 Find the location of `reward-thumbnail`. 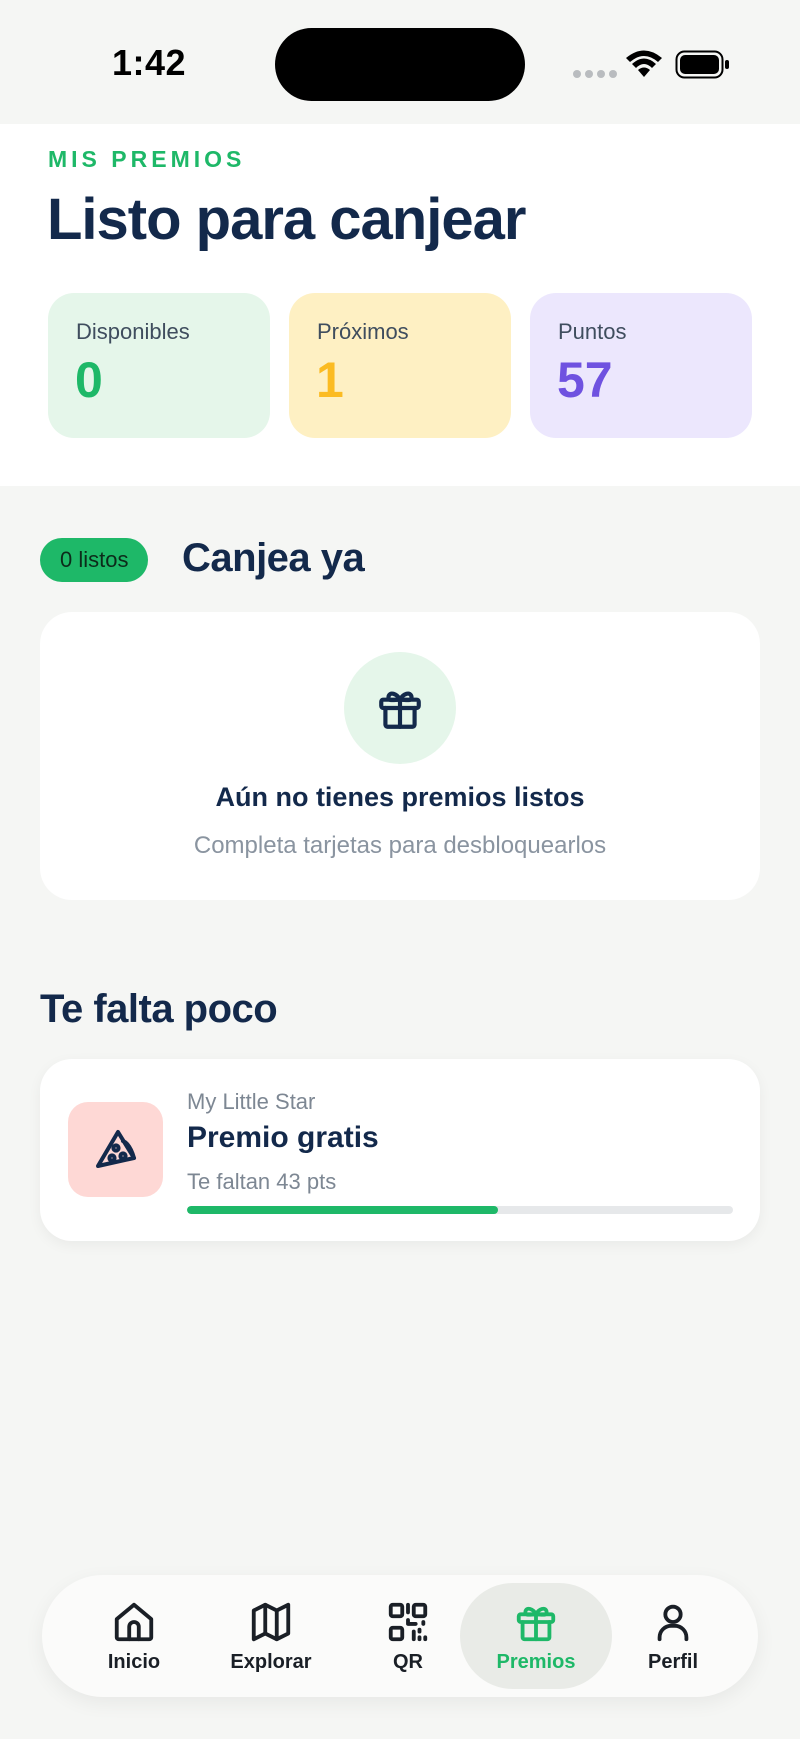

reward-thumbnail is located at coordinates (115, 1149).